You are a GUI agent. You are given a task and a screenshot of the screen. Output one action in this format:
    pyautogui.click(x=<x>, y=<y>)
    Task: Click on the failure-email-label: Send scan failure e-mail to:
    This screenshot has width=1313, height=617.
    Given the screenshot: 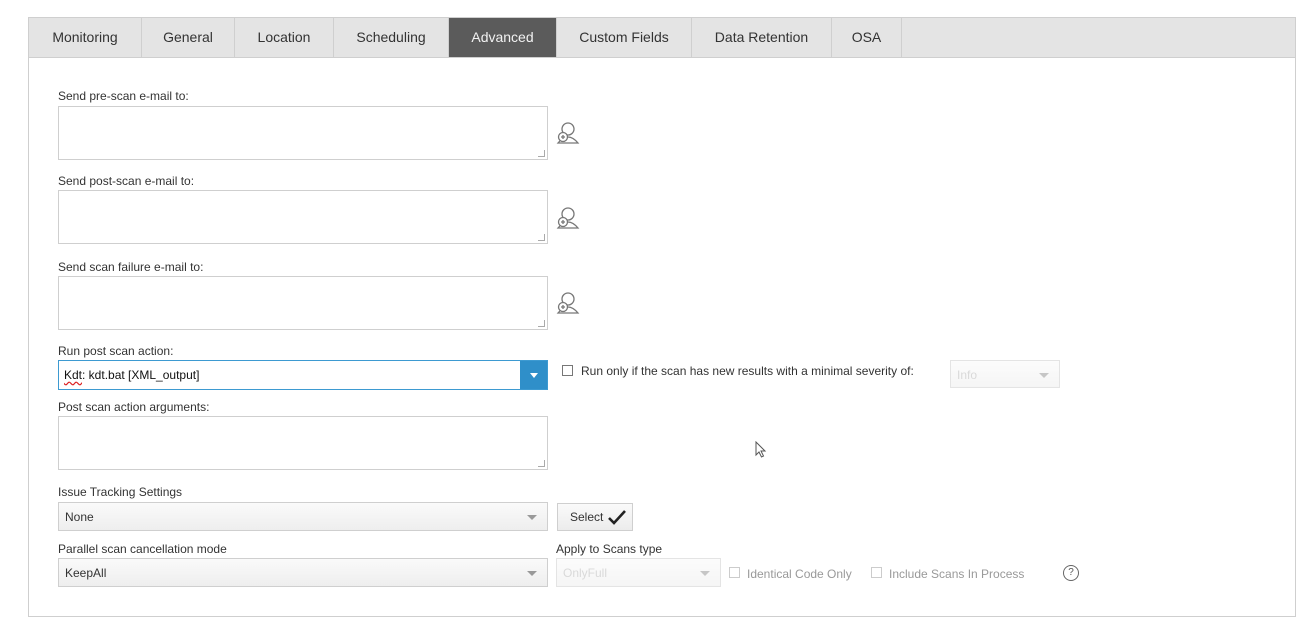 What is the action you would take?
    pyautogui.click(x=131, y=267)
    